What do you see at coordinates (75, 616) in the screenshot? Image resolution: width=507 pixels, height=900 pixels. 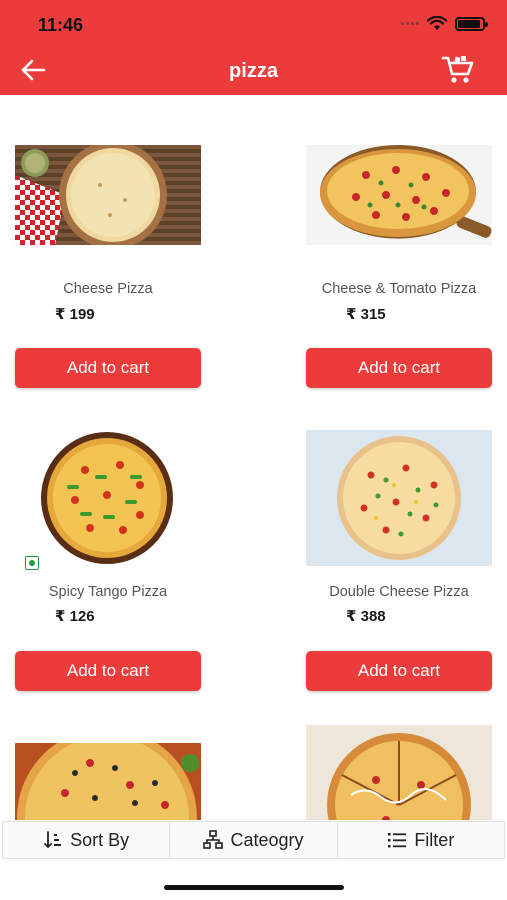 I see `product-price: ₹ 126` at bounding box center [75, 616].